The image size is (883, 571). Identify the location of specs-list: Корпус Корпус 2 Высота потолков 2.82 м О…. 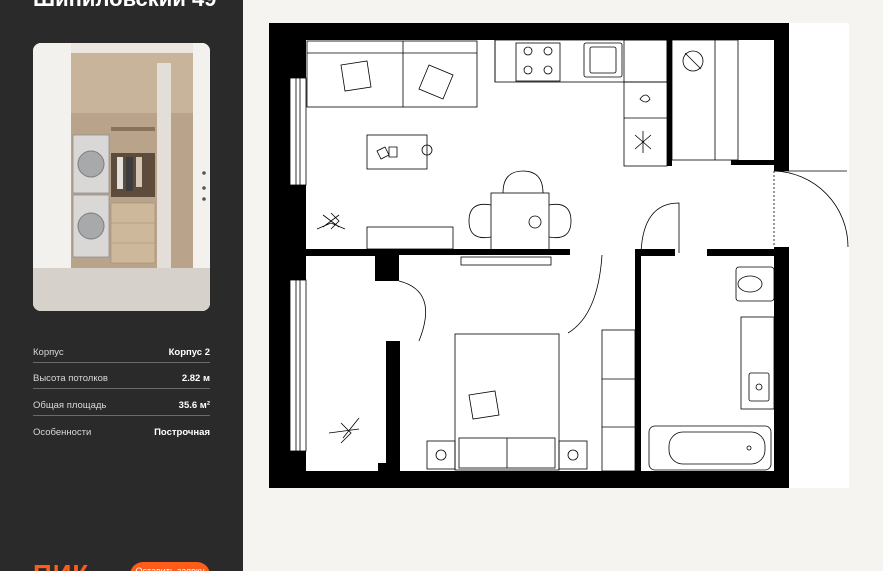
(121, 389).